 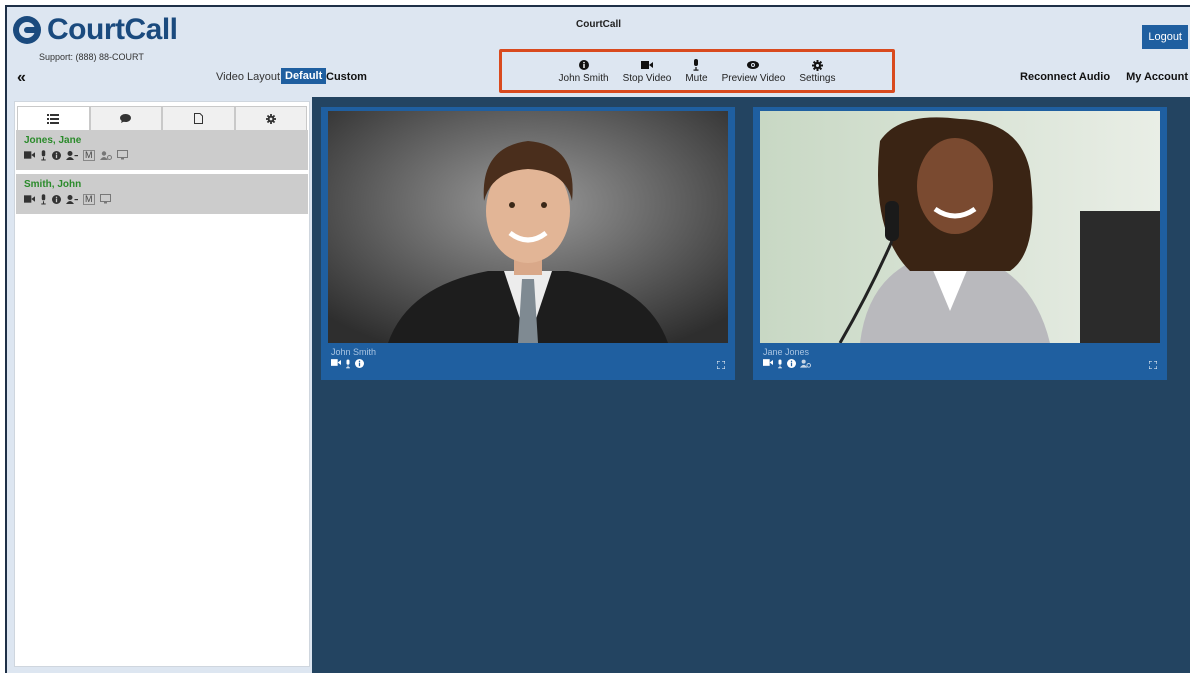 What do you see at coordinates (1157, 77) in the screenshot?
I see `my-account-link: My Account` at bounding box center [1157, 77].